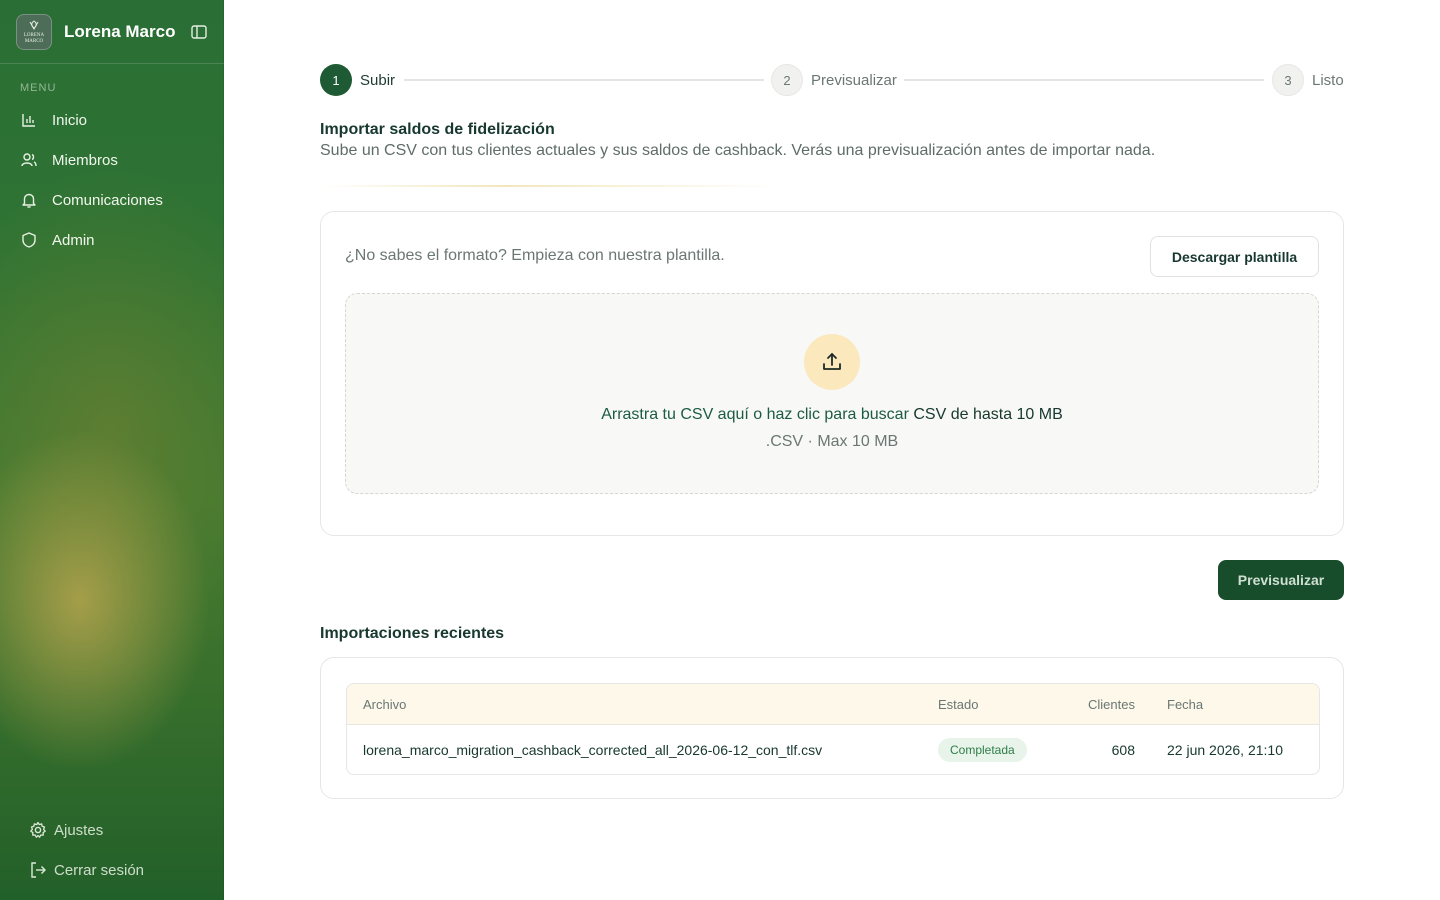 This screenshot has width=1440, height=900. I want to click on brand-logo: LORENA MARCO, so click(34, 32).